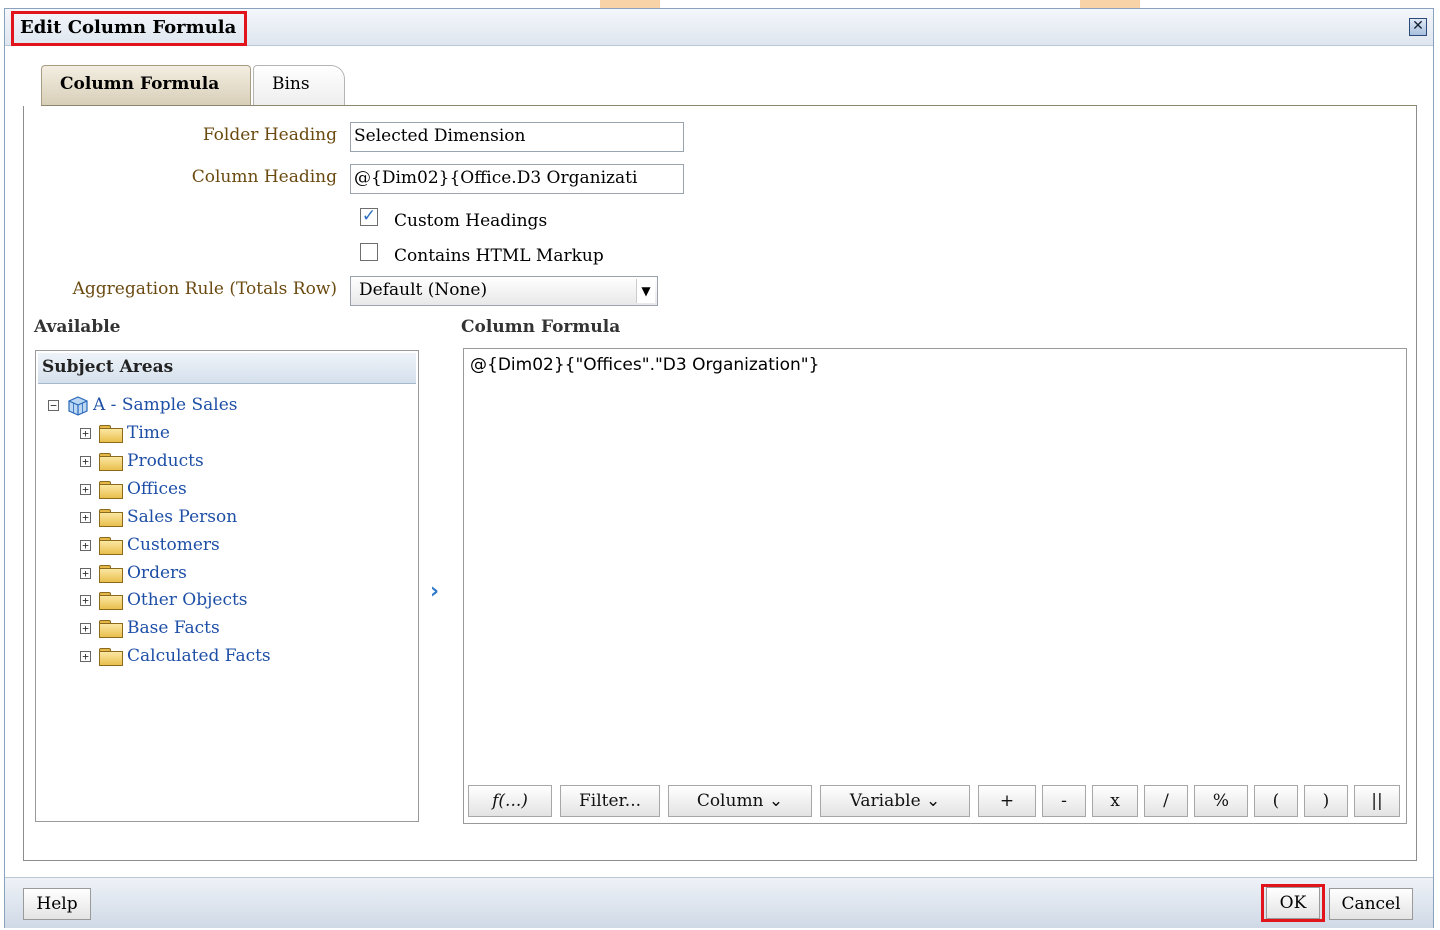 The width and height of the screenshot is (1440, 930). I want to click on tree-folder-orders: + Orders, so click(133, 573).